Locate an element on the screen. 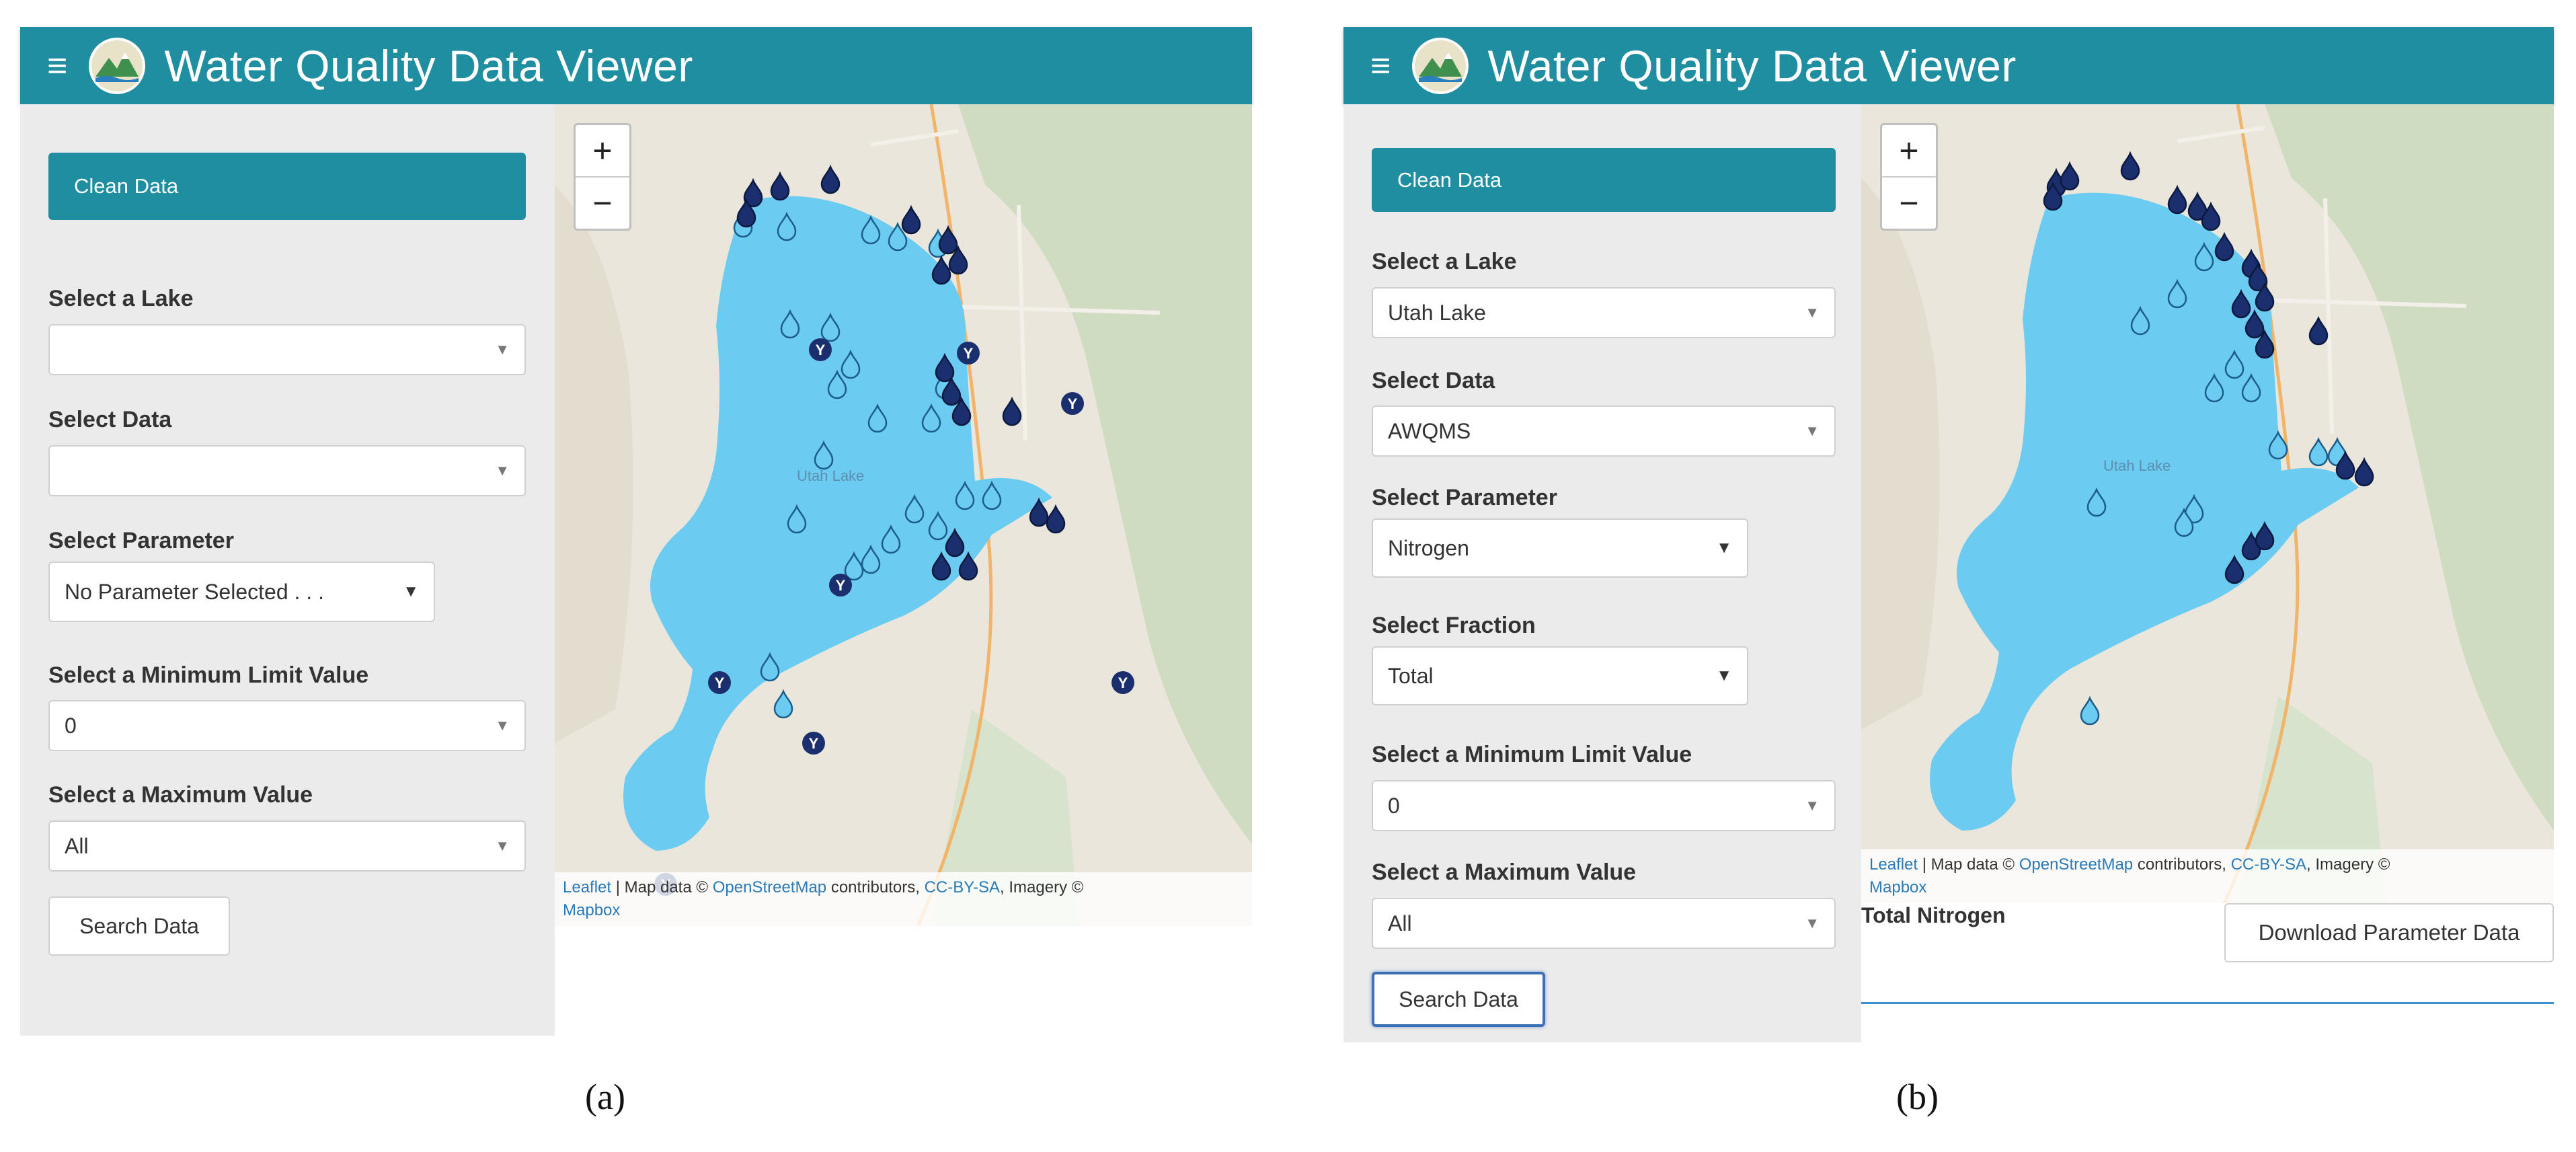  data-select-value: AWQMS is located at coordinates (1429, 430).